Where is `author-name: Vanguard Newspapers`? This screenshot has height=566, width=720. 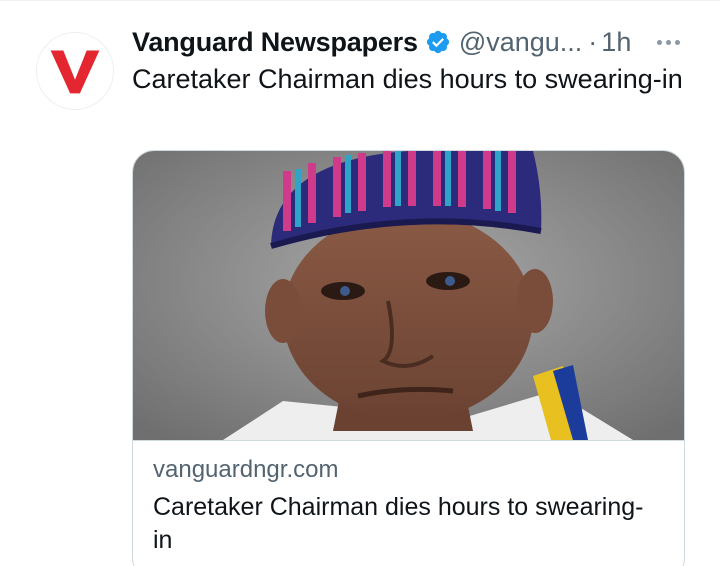 author-name: Vanguard Newspapers is located at coordinates (275, 42).